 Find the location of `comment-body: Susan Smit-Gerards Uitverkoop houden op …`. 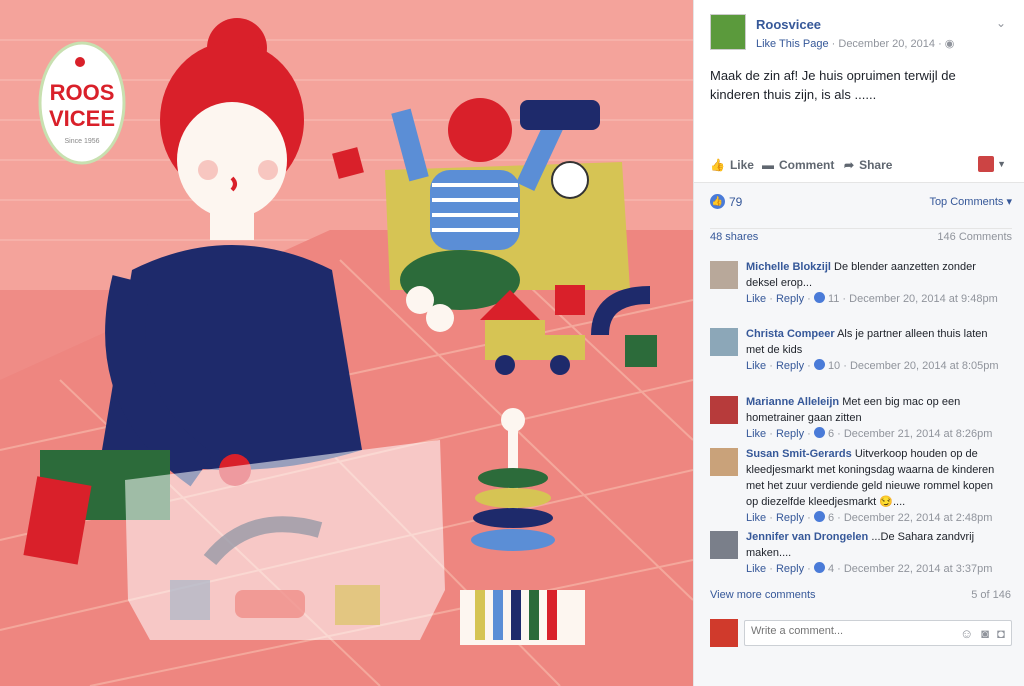

comment-body: Susan Smit-Gerards Uitverkoop houden op … is located at coordinates (877, 486).